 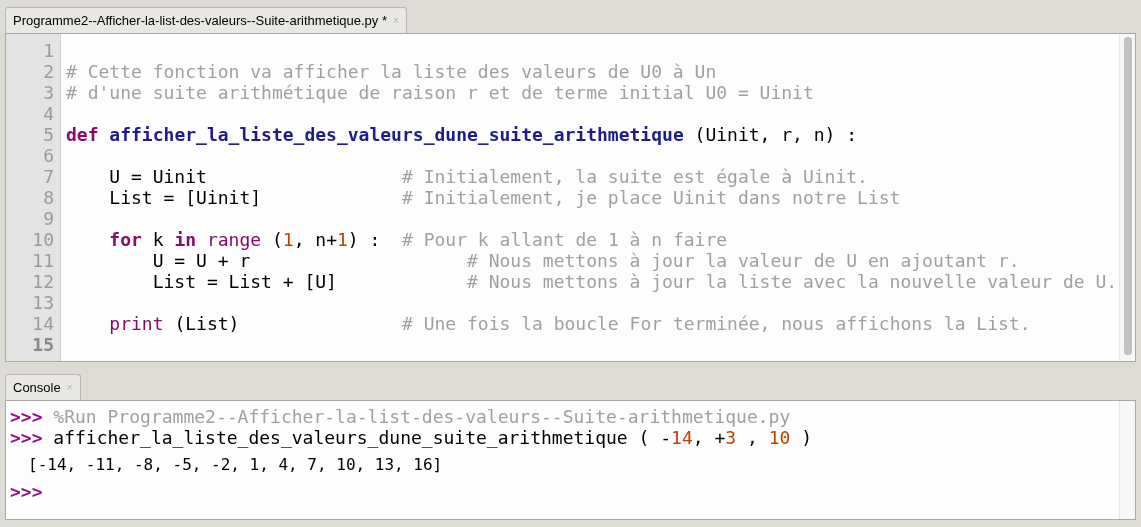 I want to click on line-number: 9, so click(x=48, y=218).